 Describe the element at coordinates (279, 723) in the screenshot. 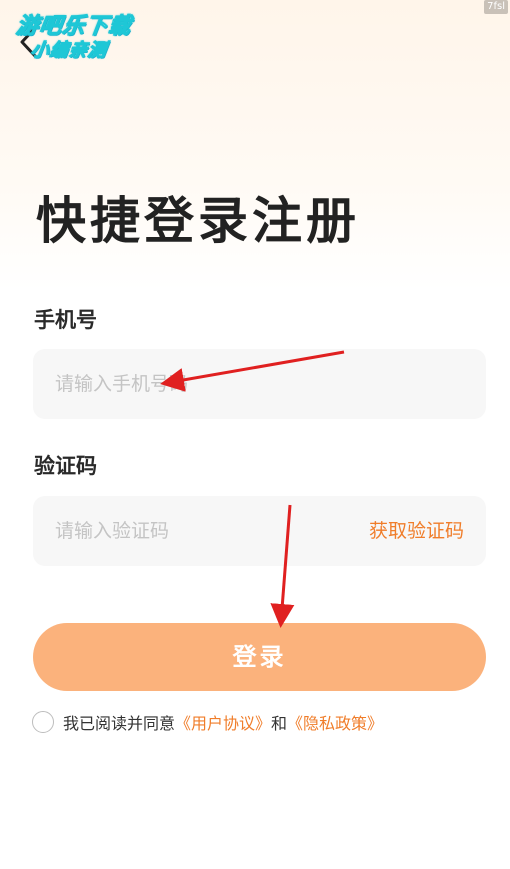

I see `agreement-and: 和` at that location.